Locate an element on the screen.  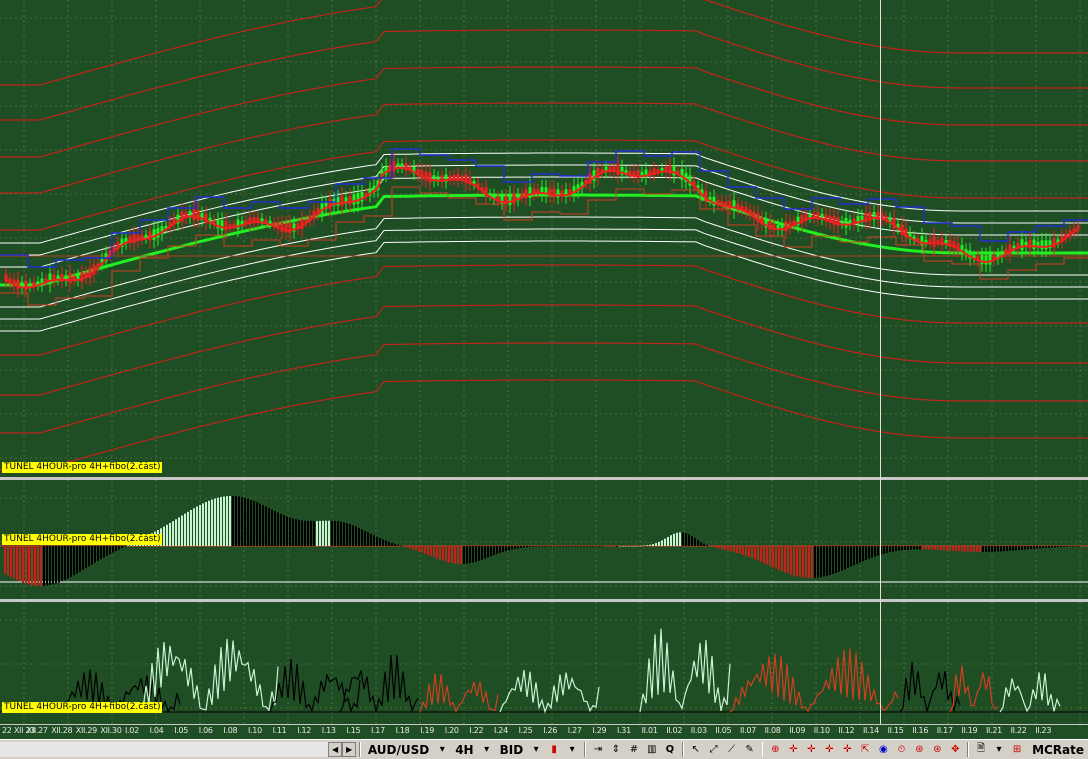
timeframe-selector: 4H is located at coordinates (464, 750).